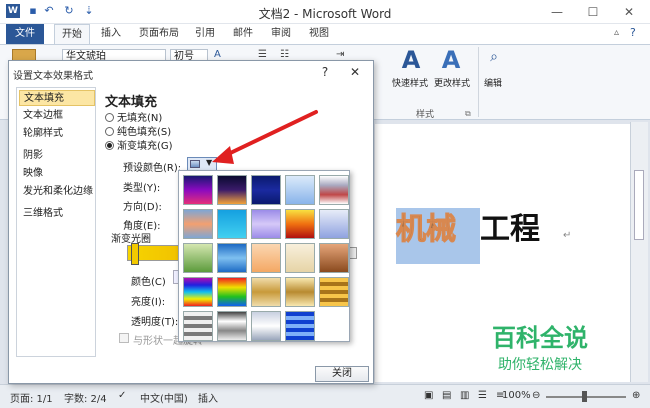  What do you see at coordinates (31, 397) in the screenshot?
I see `page-indicator: 页面: 1/1` at bounding box center [31, 397].